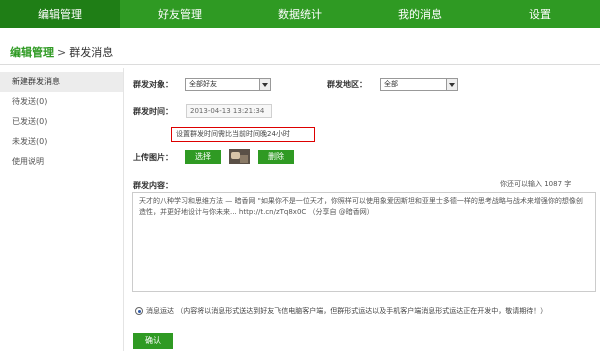 The image size is (600, 351). I want to click on char-counter: 你还可以输入 1087 字, so click(536, 184).